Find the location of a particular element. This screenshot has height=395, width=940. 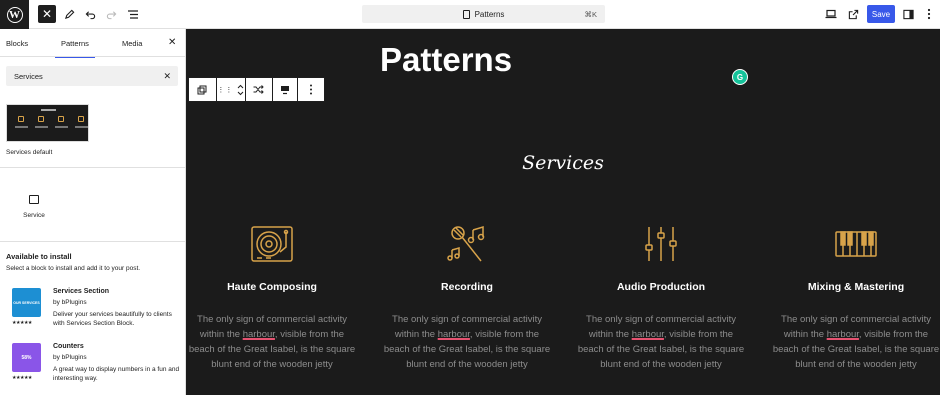

command-label: Patterns is located at coordinates (489, 14).